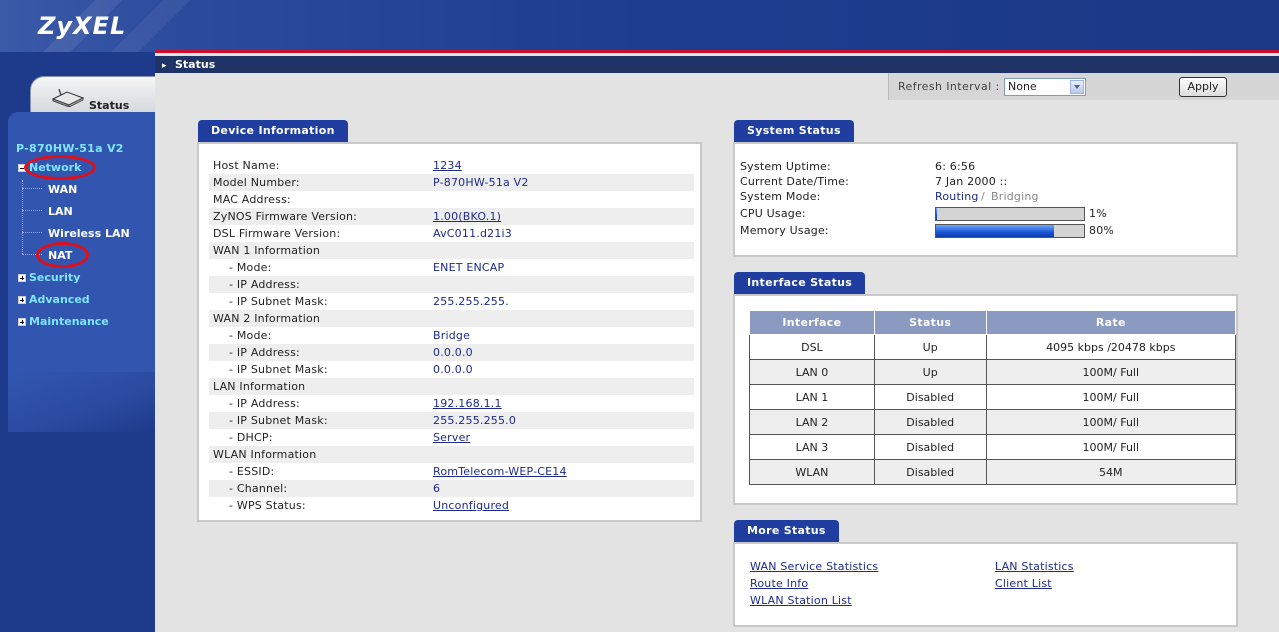  What do you see at coordinates (481, 182) in the screenshot?
I see `device-info-value: P-870HW-51a V2` at bounding box center [481, 182].